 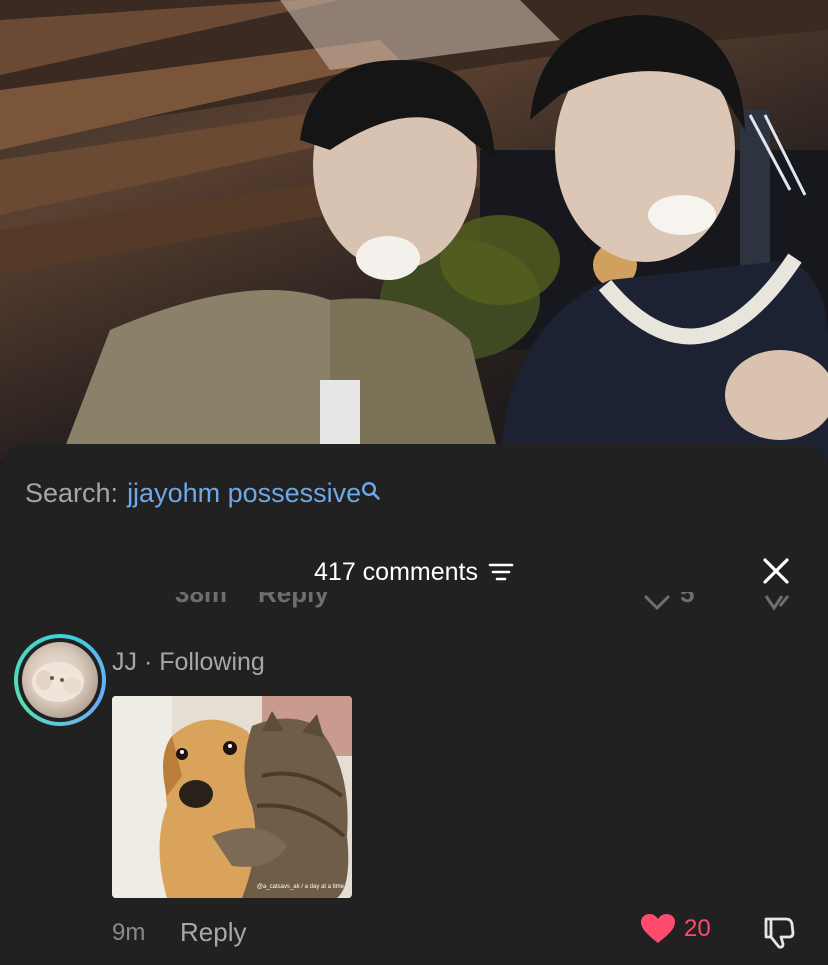 I want to click on dislike-icon, so click(x=779, y=932).